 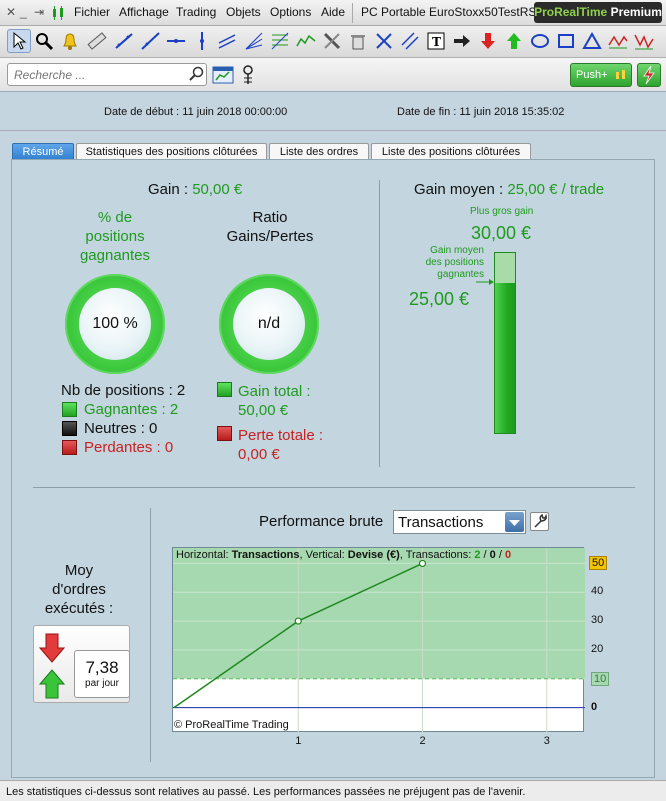 I want to click on performance-select-value: Transactions, so click(x=441, y=522).